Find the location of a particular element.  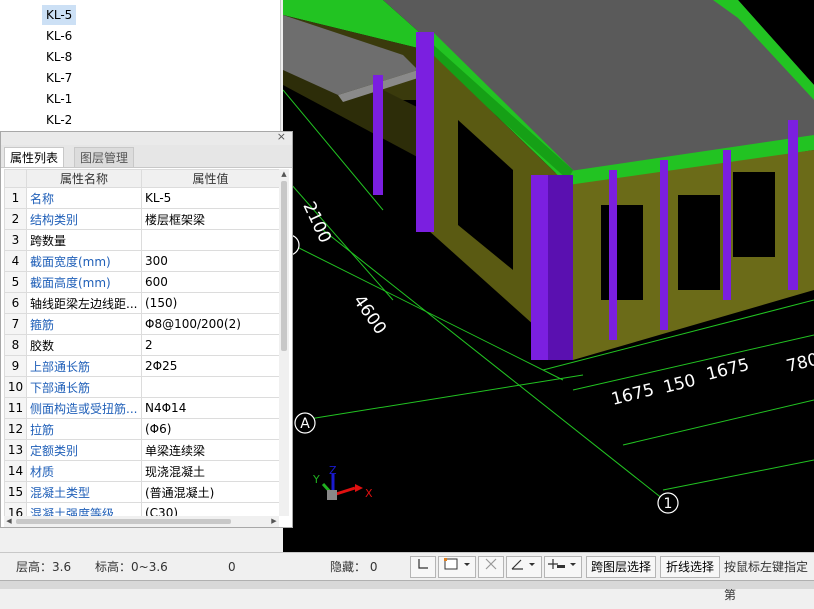

dim-label-2100: 2100 is located at coordinates (316, 223).